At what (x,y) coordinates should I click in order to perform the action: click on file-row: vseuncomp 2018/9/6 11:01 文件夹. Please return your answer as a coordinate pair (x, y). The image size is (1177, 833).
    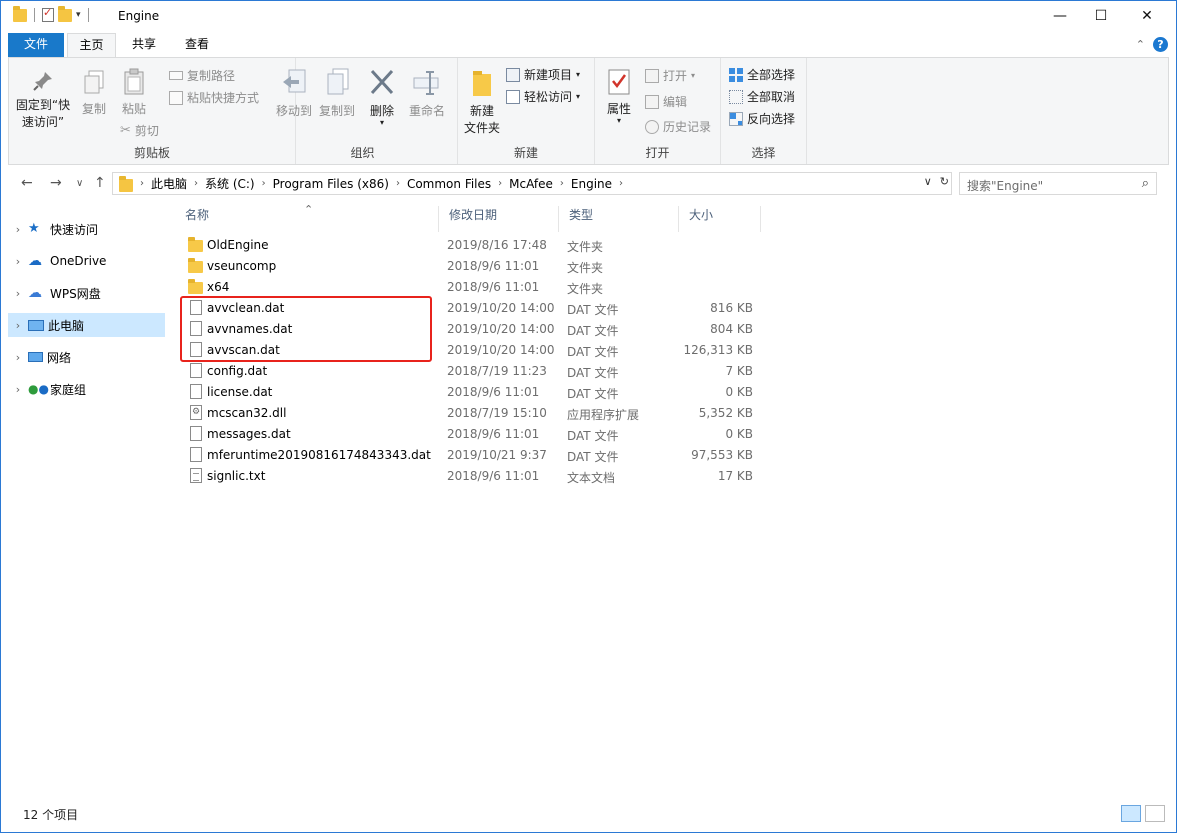
    Looking at the image, I should click on (470, 266).